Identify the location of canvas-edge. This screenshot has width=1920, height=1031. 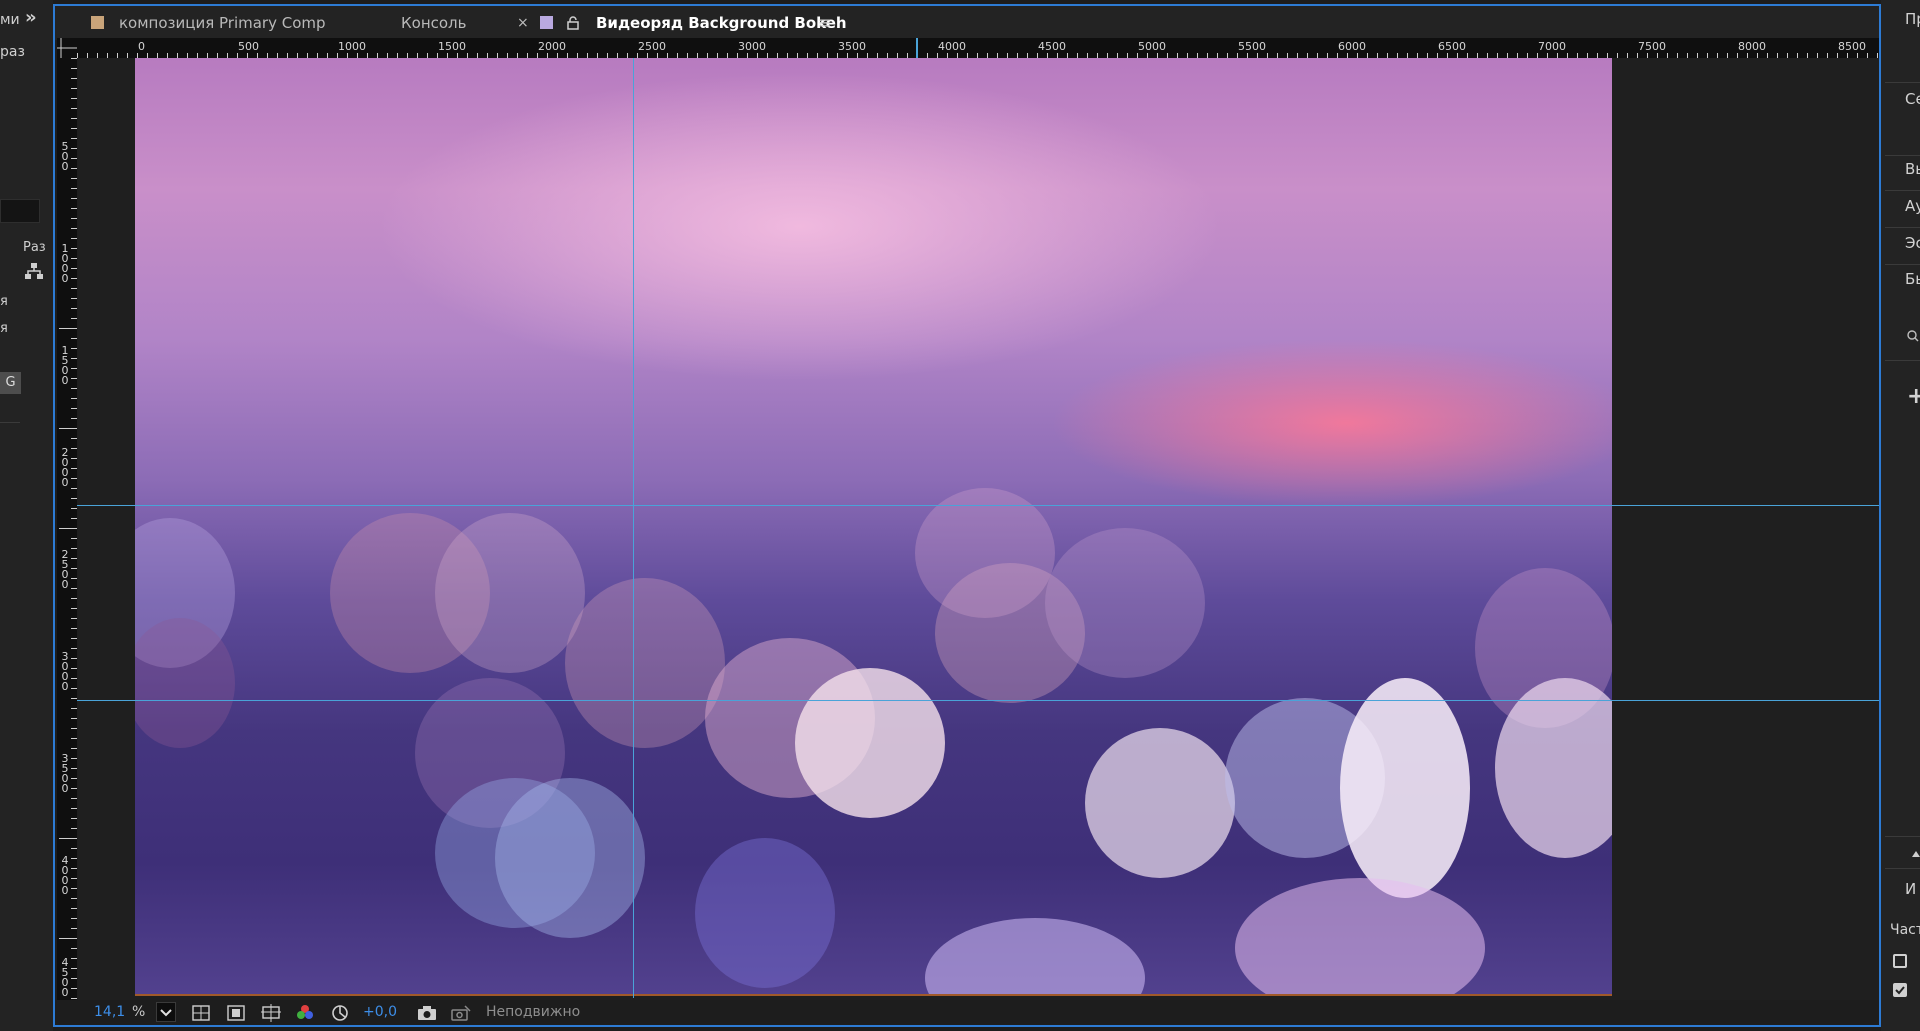
(873, 995).